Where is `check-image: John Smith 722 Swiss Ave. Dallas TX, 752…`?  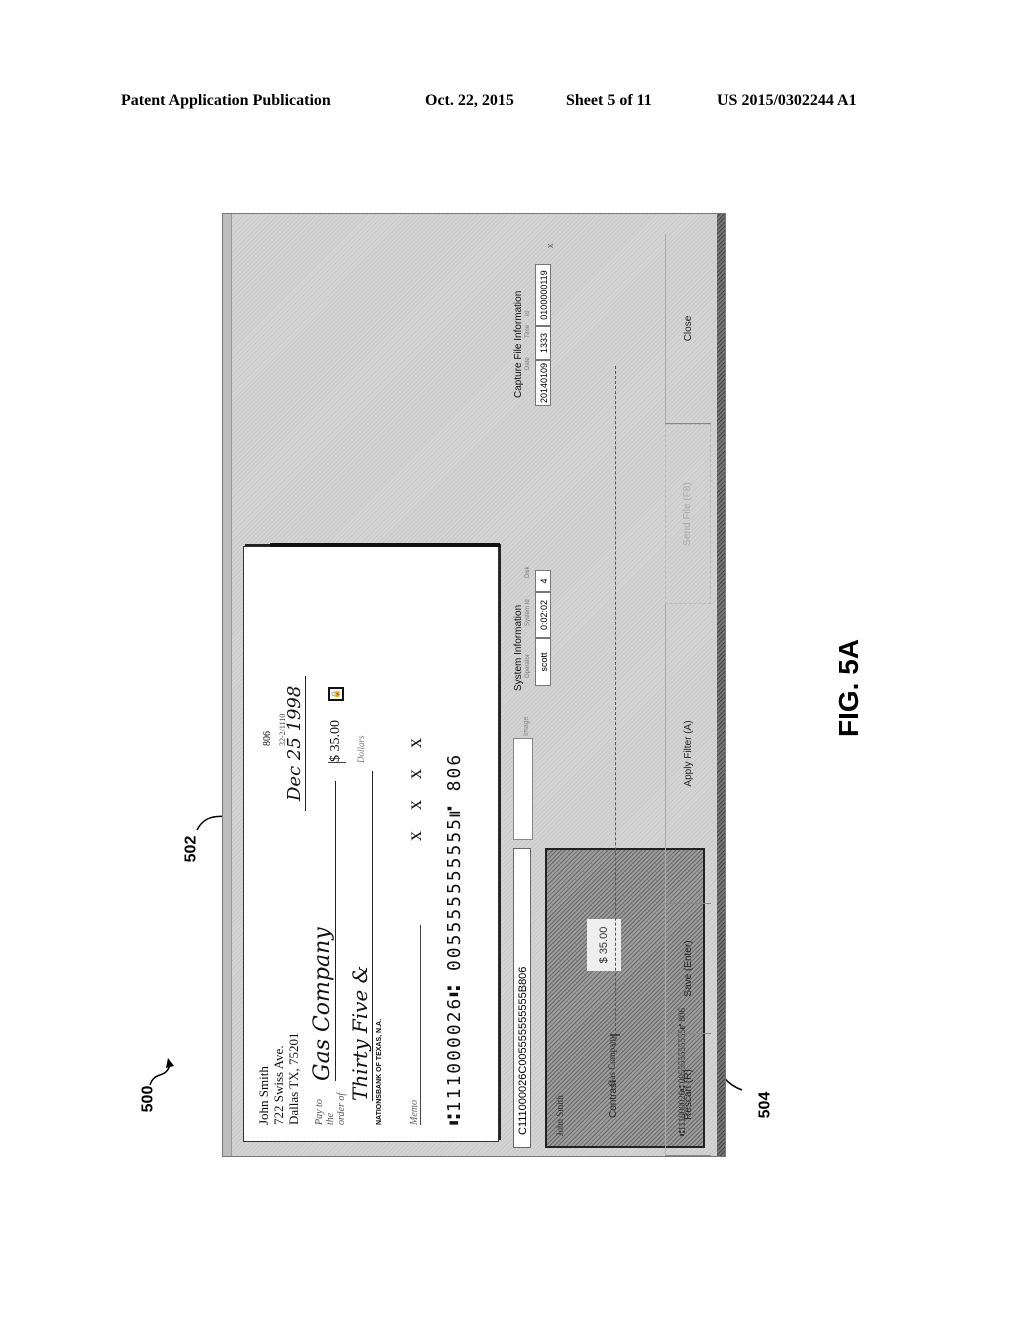
check-image: John Smith 722 Swiss Ave. Dallas TX, 752… is located at coordinates (371, 842).